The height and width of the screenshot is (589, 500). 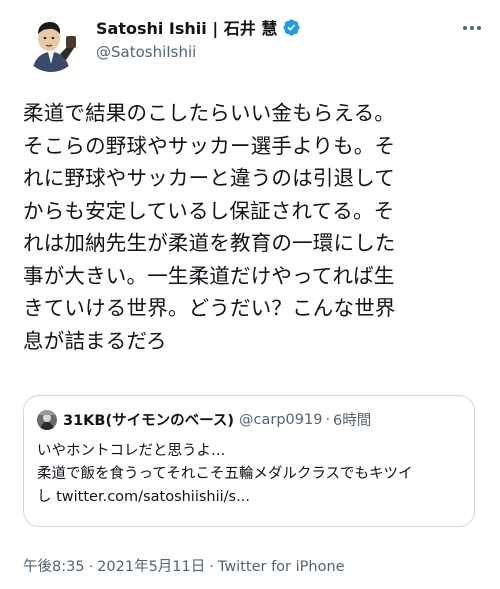 What do you see at coordinates (352, 421) in the screenshot?
I see `quoted-timestamp: 6時間` at bounding box center [352, 421].